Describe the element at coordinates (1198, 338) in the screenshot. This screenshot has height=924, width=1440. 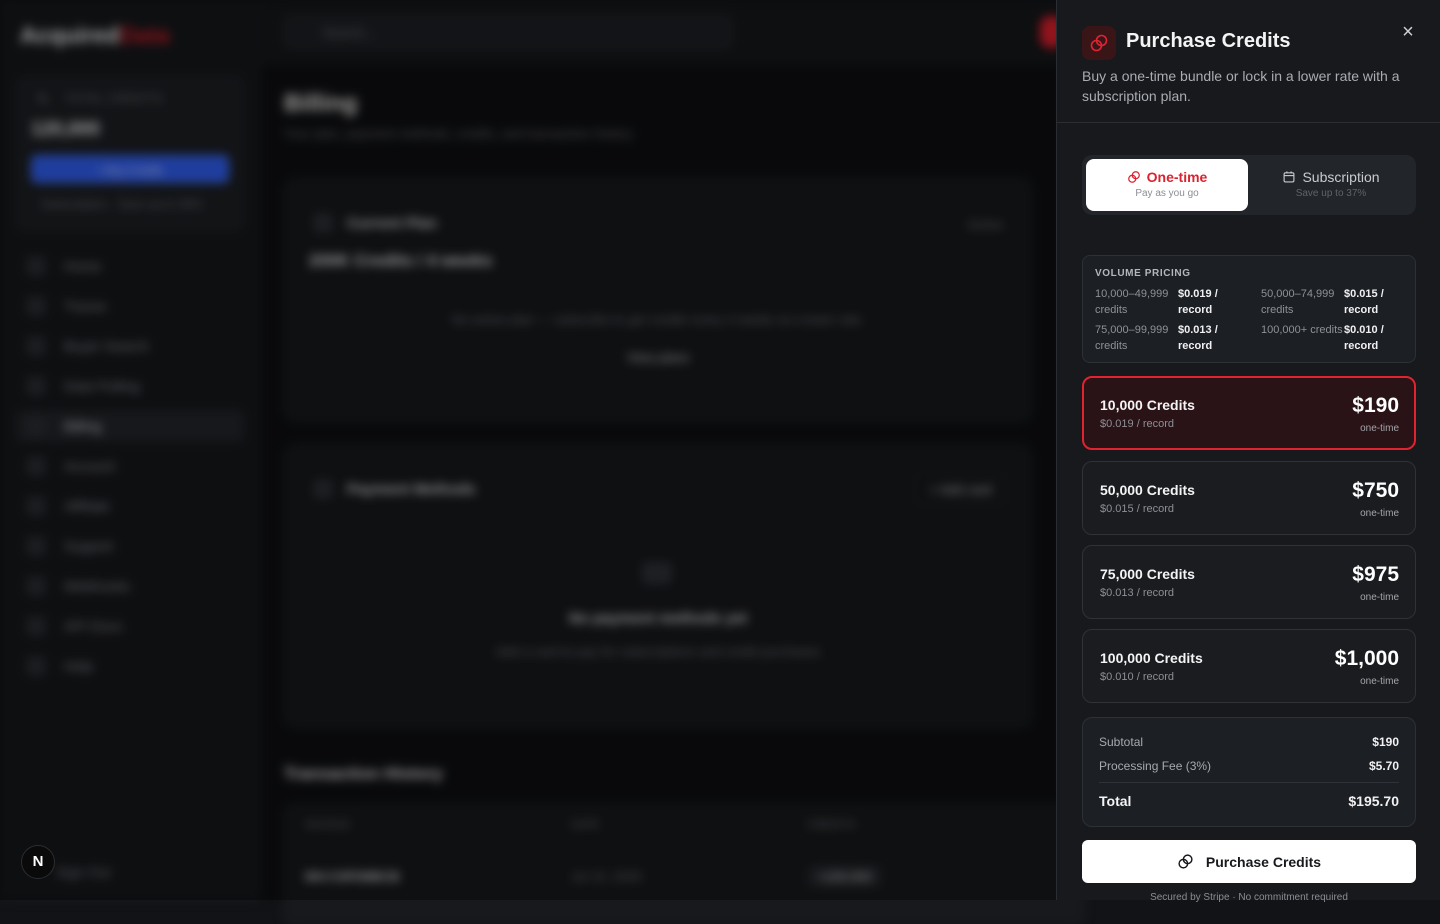
I see `tier-price: $0.013 / record` at that location.